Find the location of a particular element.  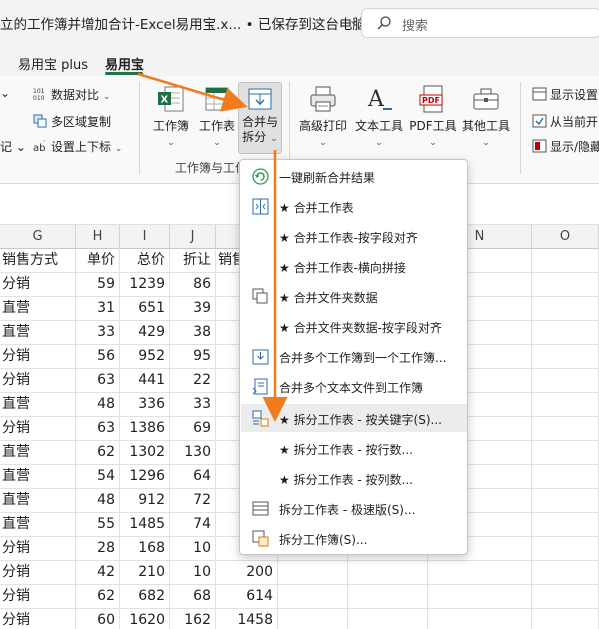

column-header-j: J is located at coordinates (193, 237).